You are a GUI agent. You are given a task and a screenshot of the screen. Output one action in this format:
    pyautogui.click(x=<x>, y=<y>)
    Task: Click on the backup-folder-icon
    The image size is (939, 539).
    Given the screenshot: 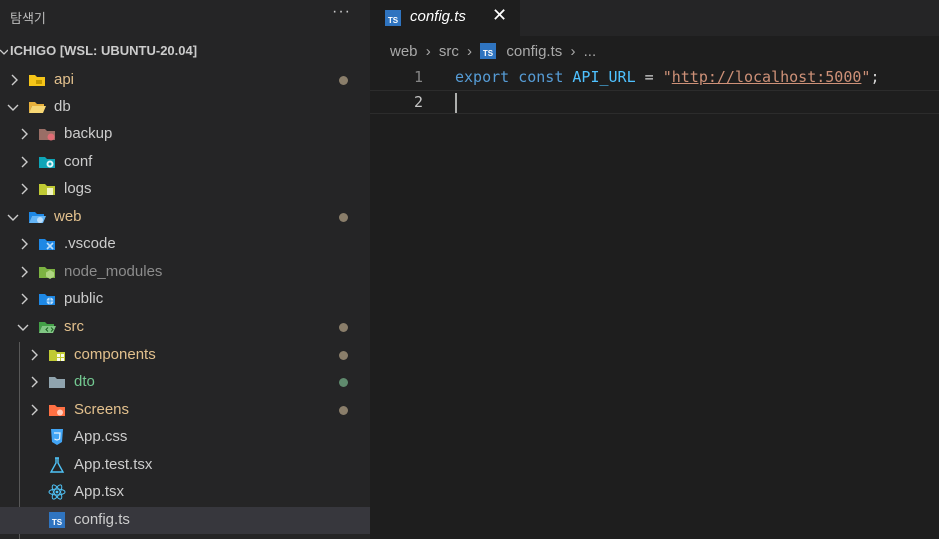 What is the action you would take?
    pyautogui.click(x=47, y=135)
    